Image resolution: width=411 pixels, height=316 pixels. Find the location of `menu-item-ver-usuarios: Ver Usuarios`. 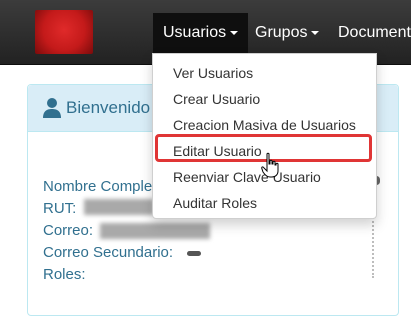

menu-item-ver-usuarios: Ver Usuarios is located at coordinates (264, 73).